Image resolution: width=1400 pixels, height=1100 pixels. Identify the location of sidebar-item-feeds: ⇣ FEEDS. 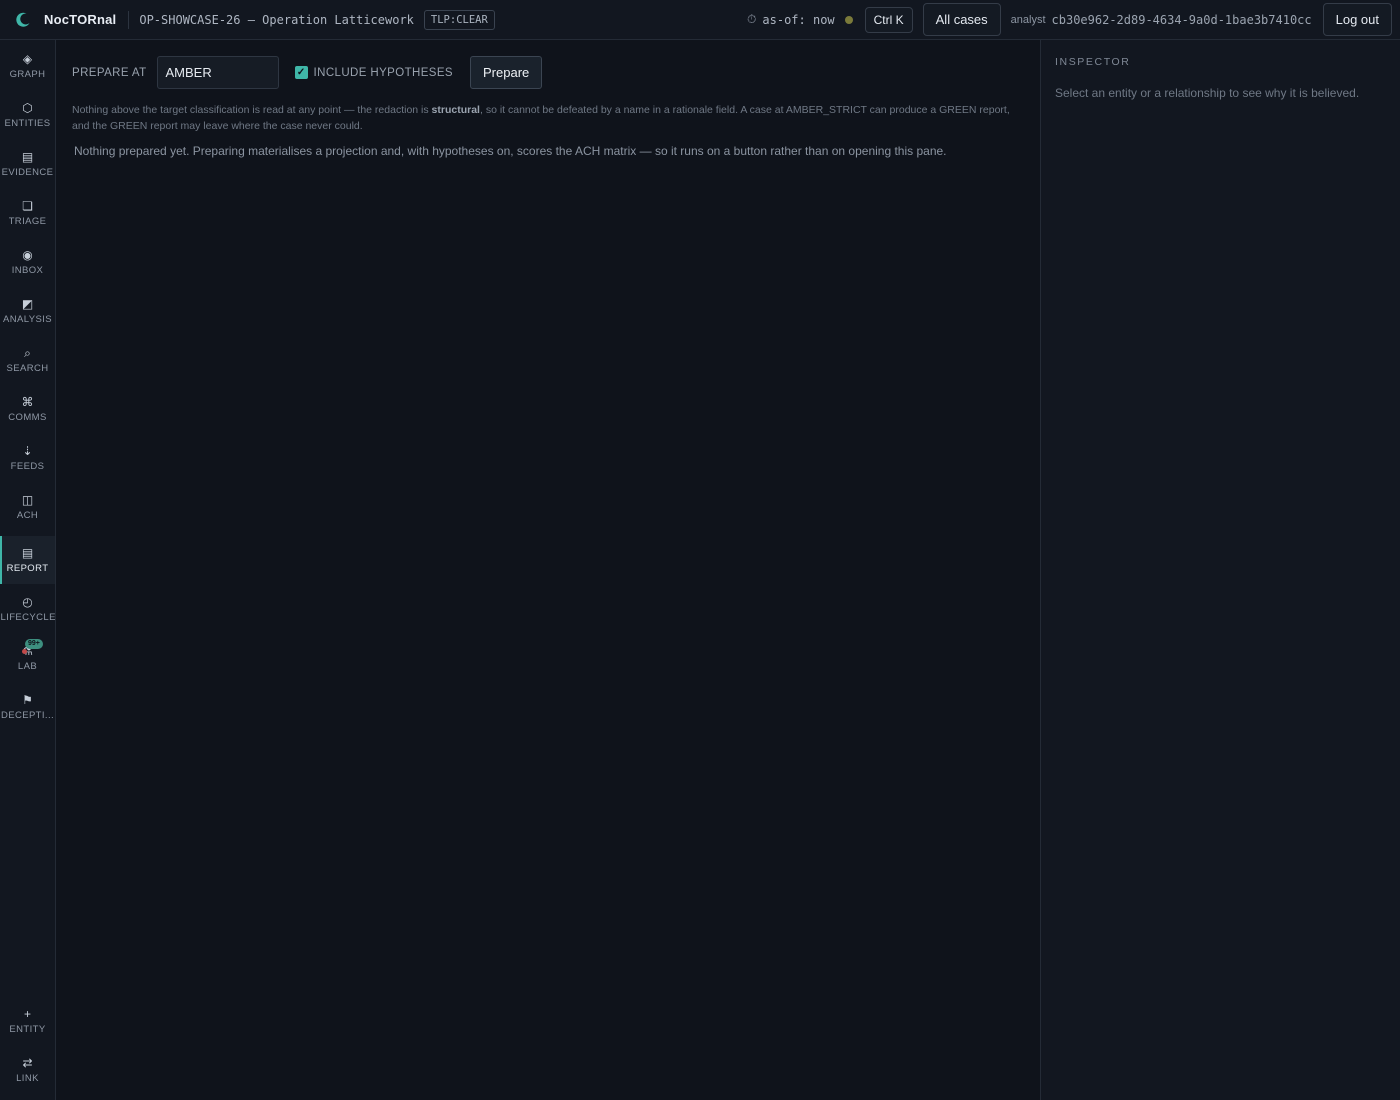
(27, 458).